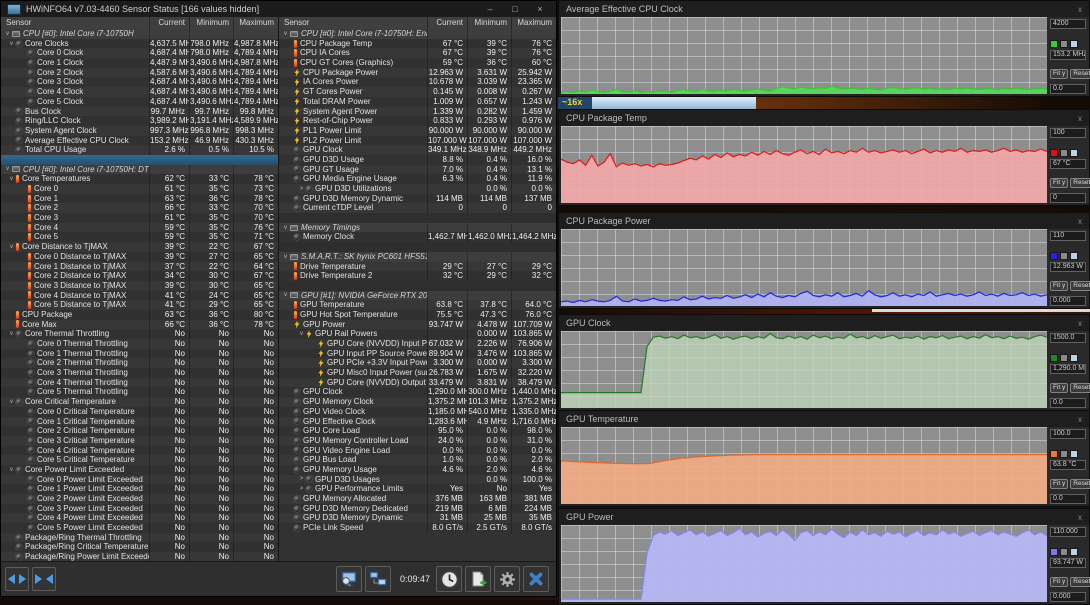 The image size is (1090, 605). Describe the element at coordinates (417, 450) in the screenshot. I see `sensor-row: GPU Video Engine Load 0.0 % 0.0 % 0.0 %` at that location.